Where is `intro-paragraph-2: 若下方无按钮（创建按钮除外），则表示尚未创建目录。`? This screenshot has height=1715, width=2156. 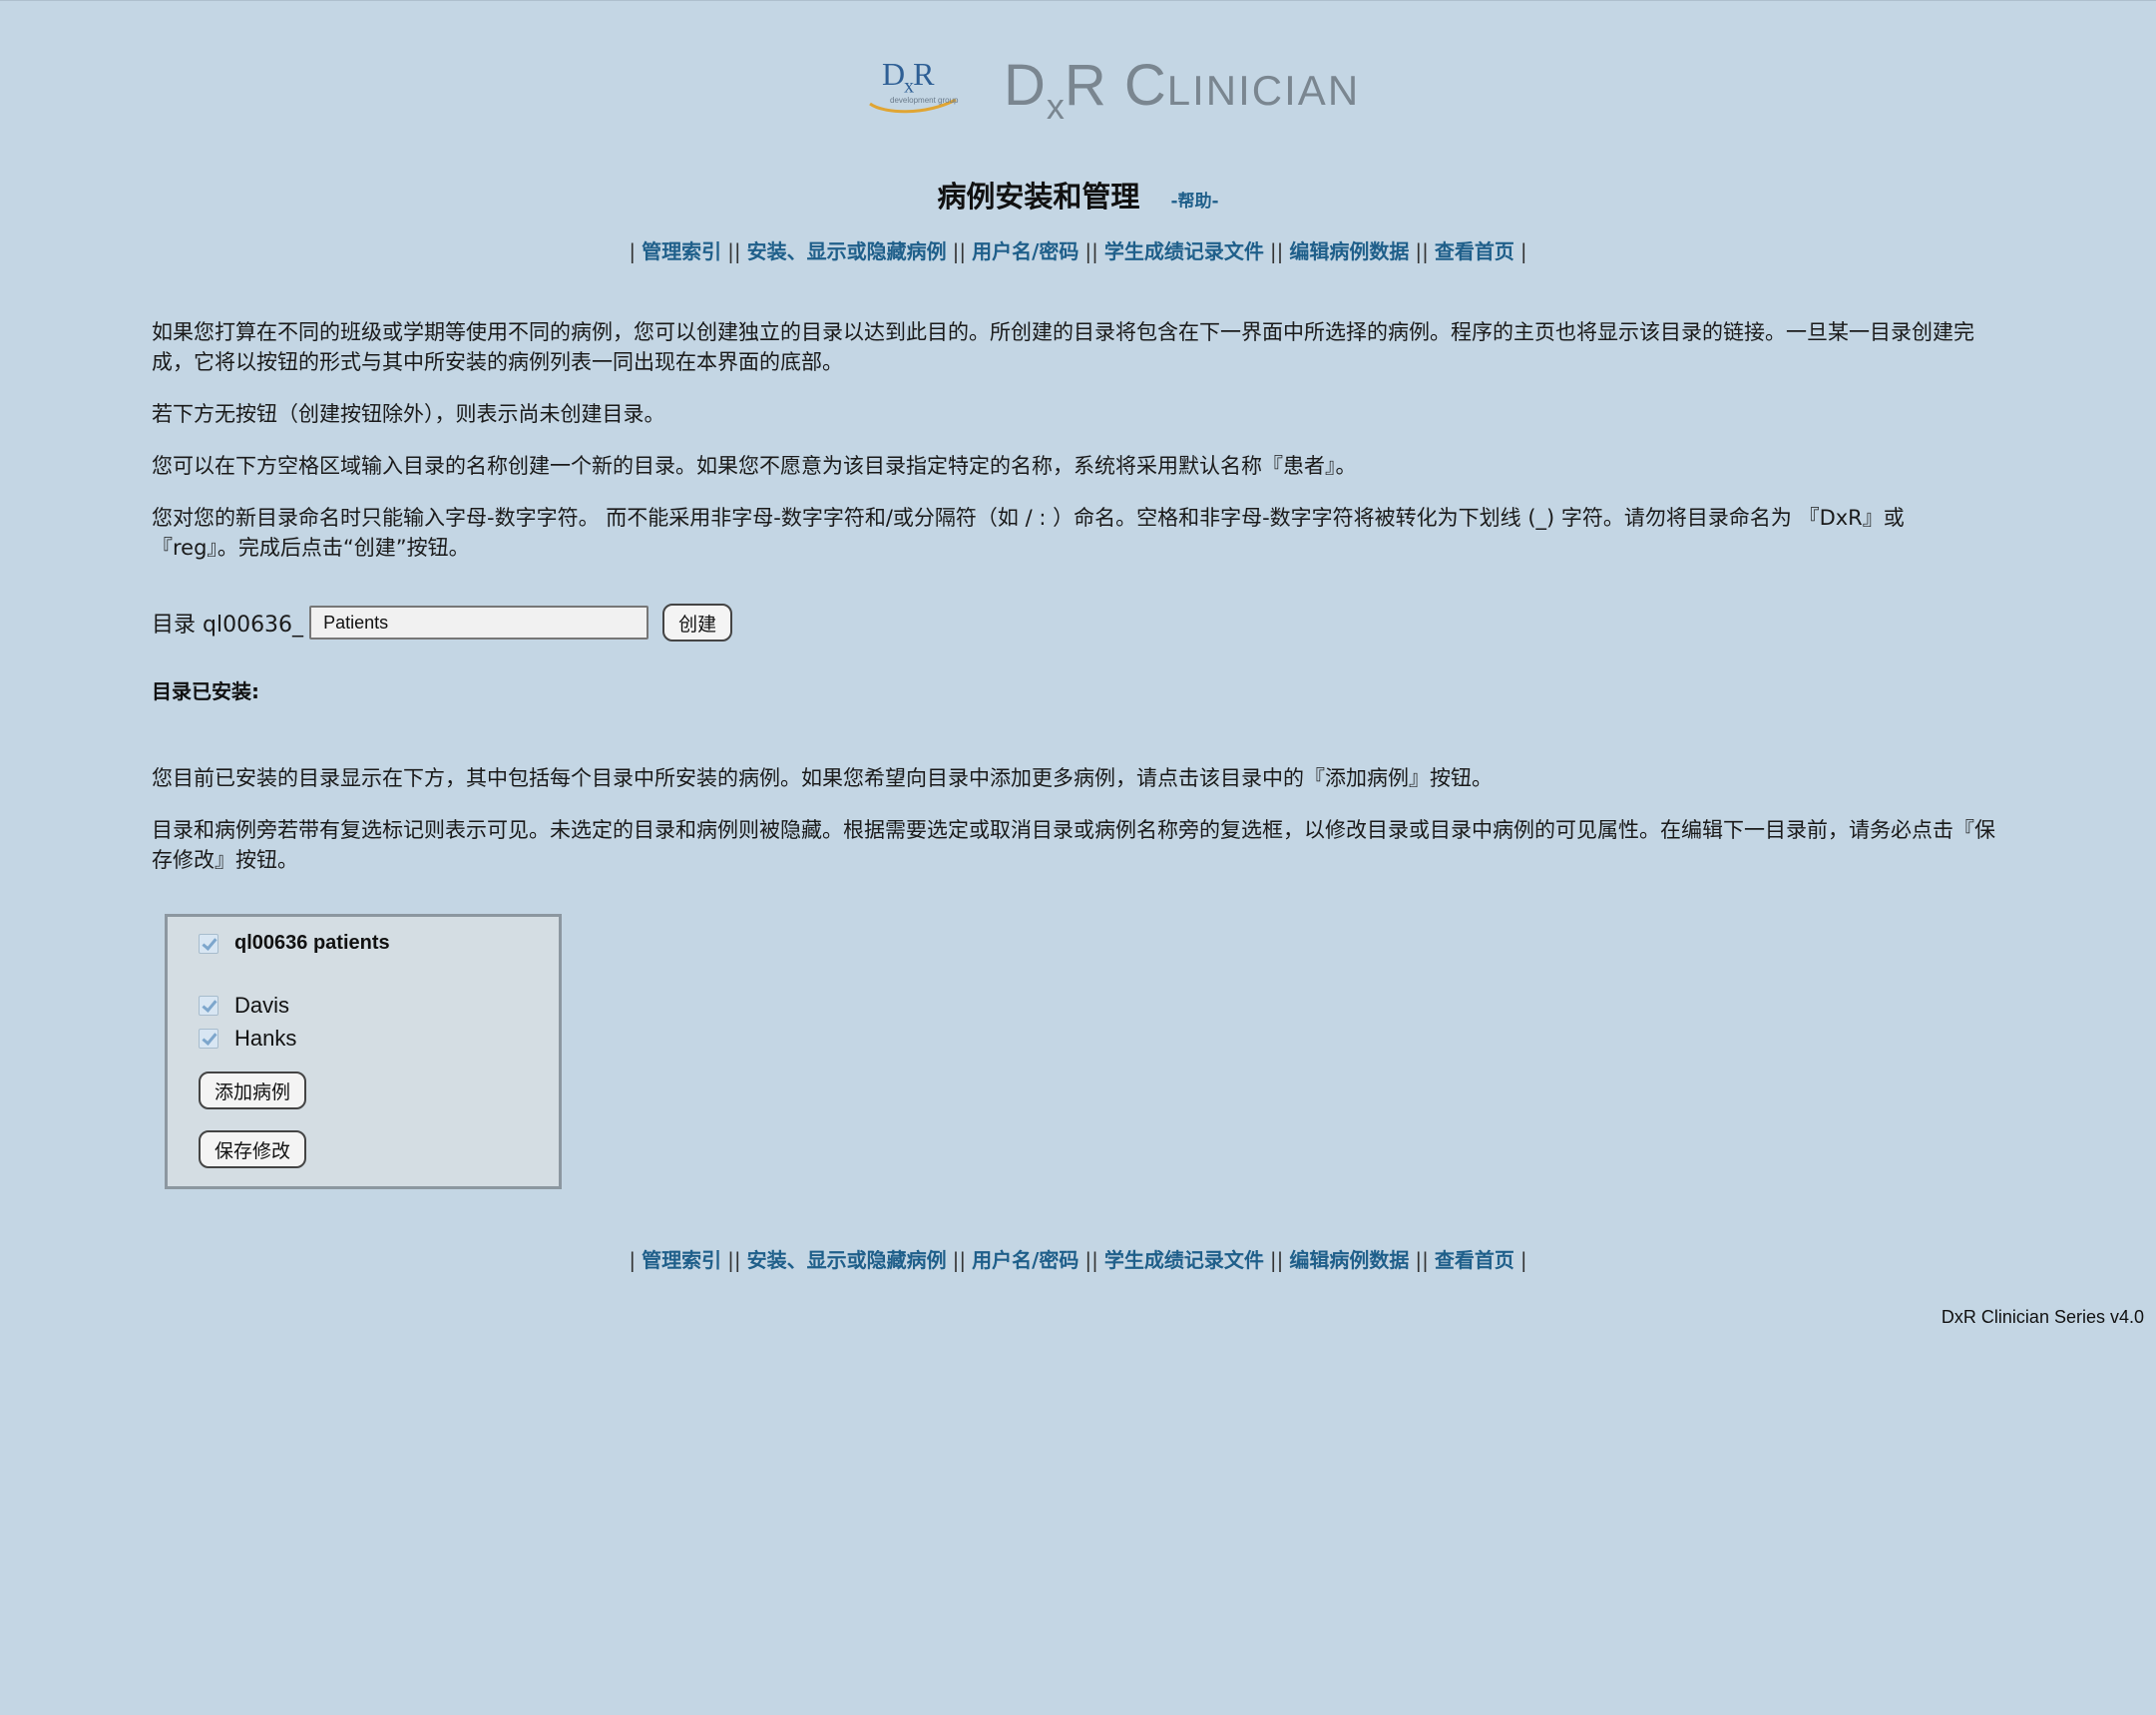 intro-paragraph-2: 若下方无按钮（创建按钮除外），则表示尚未创建目录。 is located at coordinates (408, 414).